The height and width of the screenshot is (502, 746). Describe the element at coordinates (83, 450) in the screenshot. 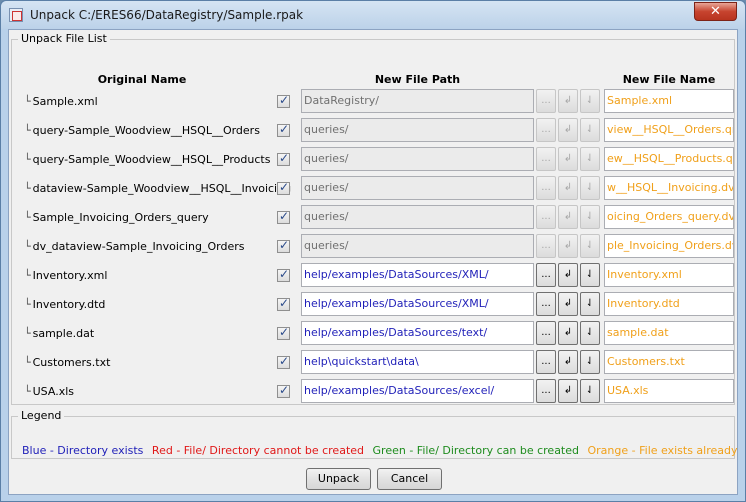

I see `legend-blue: Blue - Directory exists` at that location.